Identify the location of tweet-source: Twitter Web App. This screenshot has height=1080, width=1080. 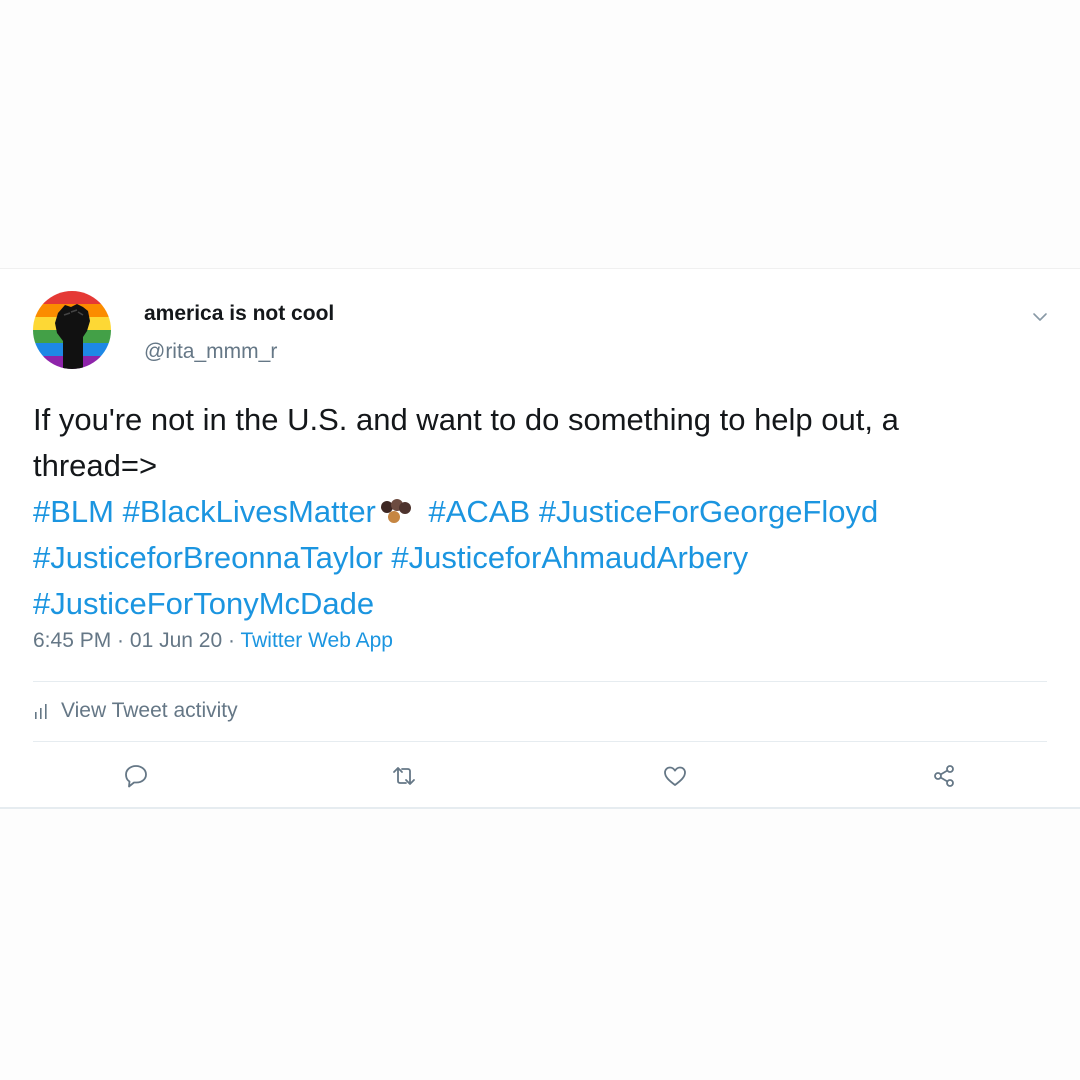
(316, 640).